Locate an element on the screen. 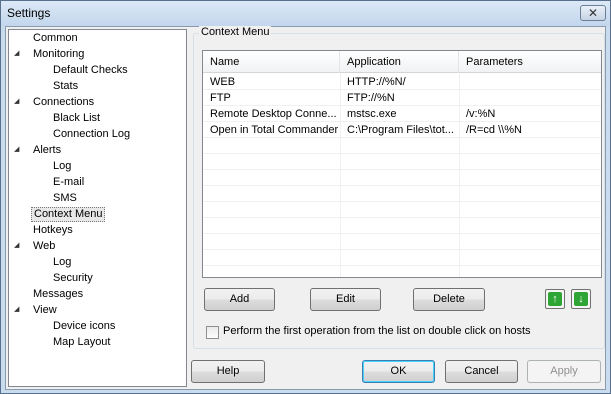 Image resolution: width=611 pixels, height=394 pixels. move-up-button: ↑ is located at coordinates (555, 299).